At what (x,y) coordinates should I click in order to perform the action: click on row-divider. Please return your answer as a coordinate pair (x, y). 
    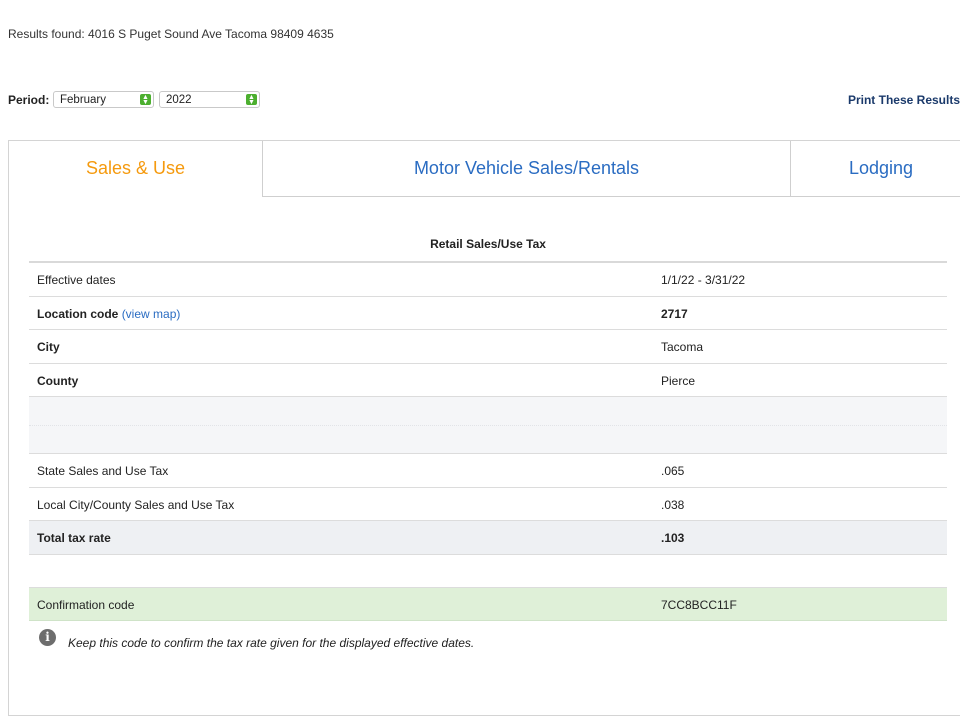
    Looking at the image, I should click on (488, 425).